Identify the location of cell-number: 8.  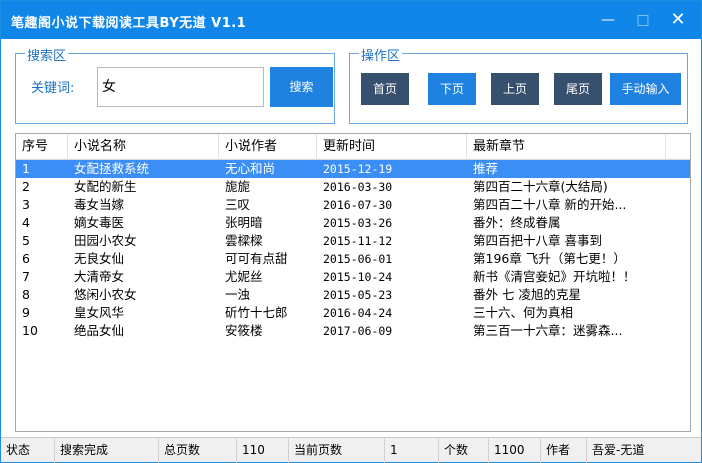
(26, 294).